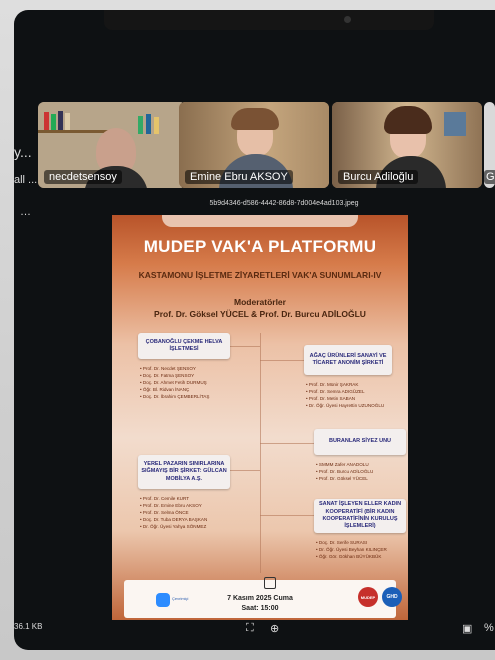 This screenshot has height=660, width=495. What do you see at coordinates (467, 628) in the screenshot?
I see `screenshot-icon: ▣` at bounding box center [467, 628].